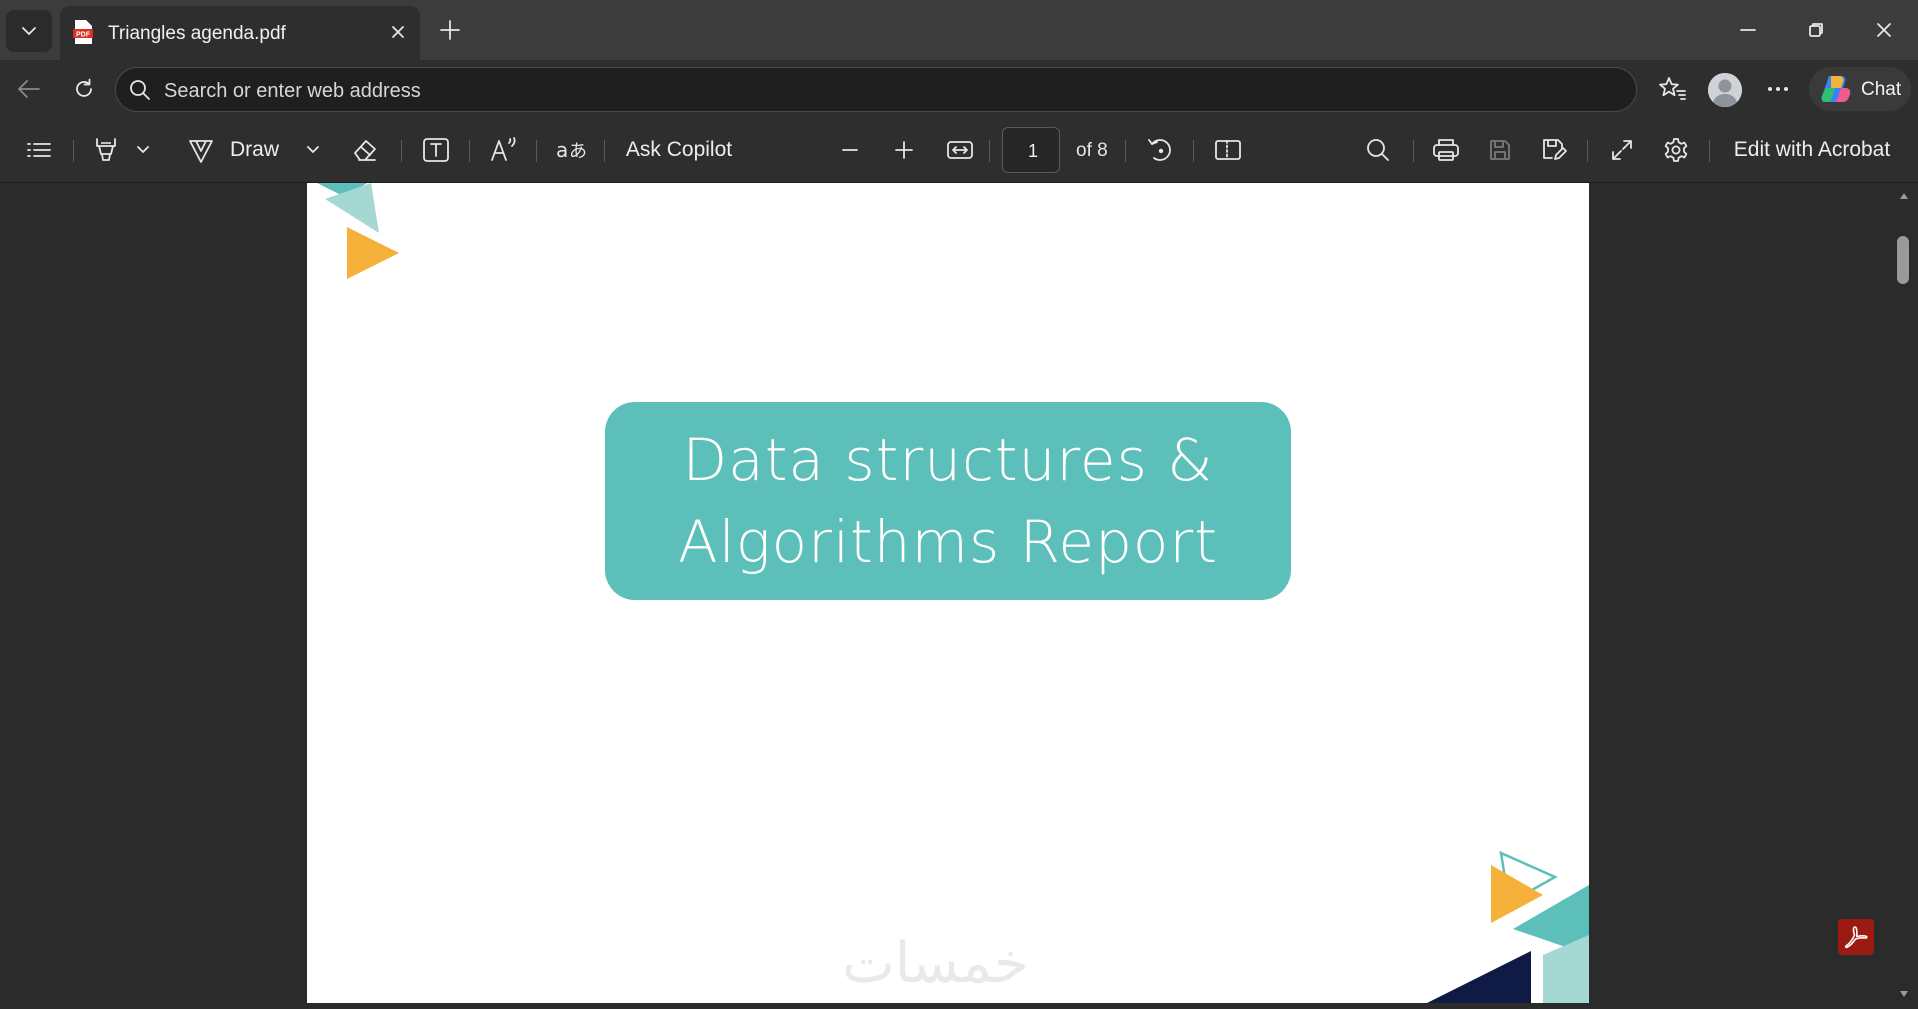  I want to click on highlighter-icon, so click(106, 149).